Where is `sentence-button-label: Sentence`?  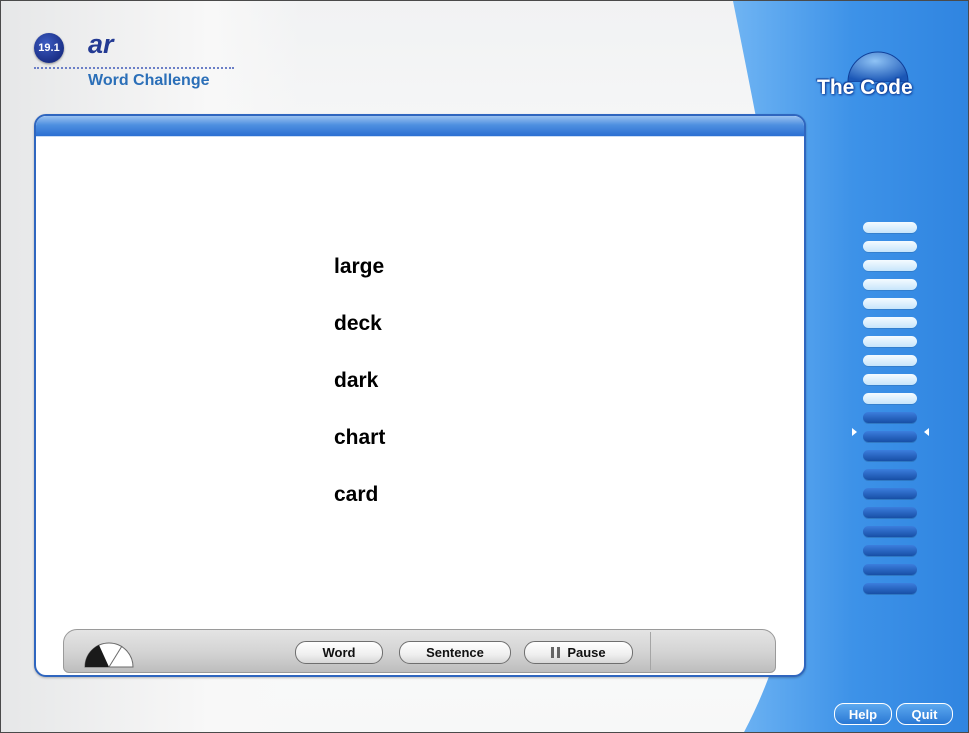 sentence-button-label: Sentence is located at coordinates (455, 652).